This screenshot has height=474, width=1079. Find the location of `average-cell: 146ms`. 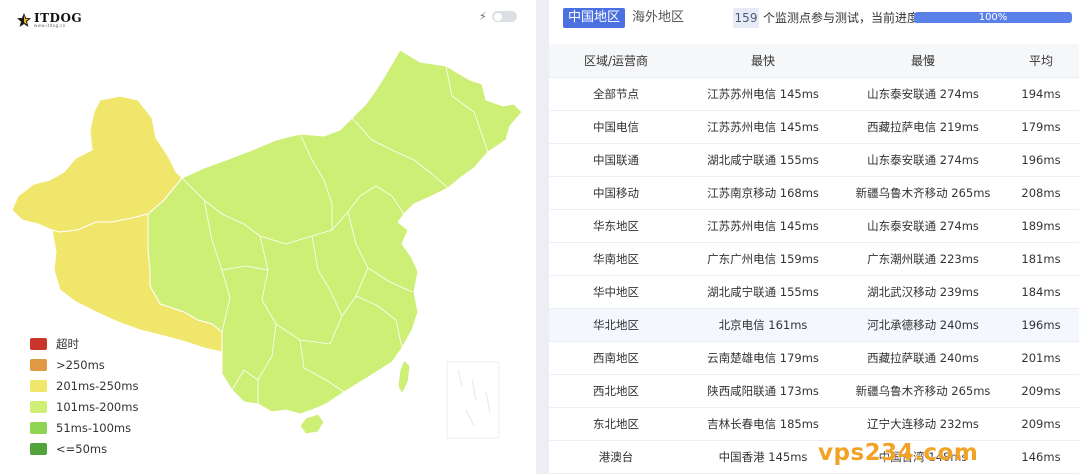

average-cell: 146ms is located at coordinates (1041, 457).